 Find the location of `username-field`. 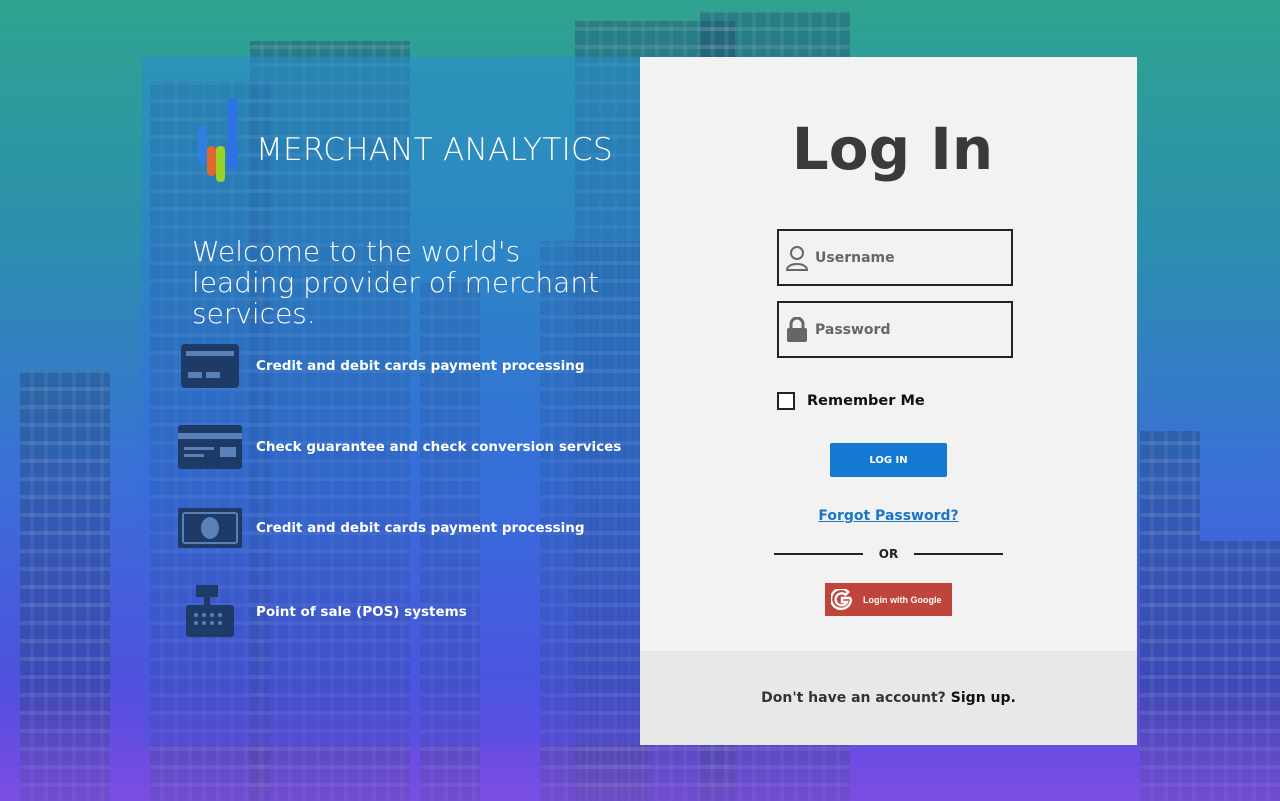

username-field is located at coordinates (895, 257).